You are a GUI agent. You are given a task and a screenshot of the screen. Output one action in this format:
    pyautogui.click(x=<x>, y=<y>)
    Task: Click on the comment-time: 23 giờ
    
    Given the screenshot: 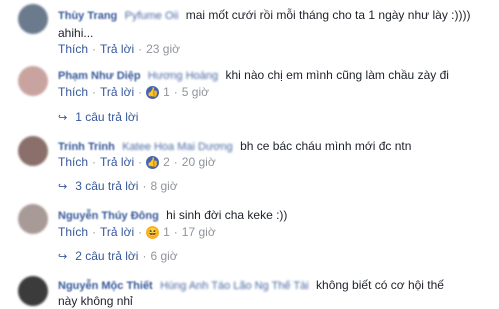 What is the action you would take?
    pyautogui.click(x=163, y=49)
    